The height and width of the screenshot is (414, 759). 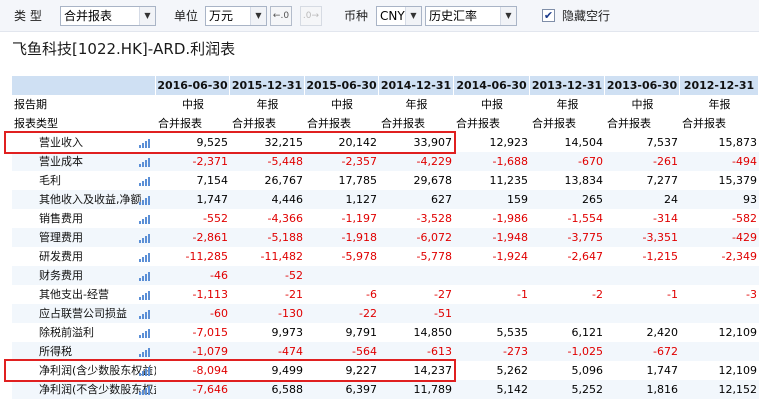 I want to click on table-cell-value: 9,791, so click(x=361, y=332).